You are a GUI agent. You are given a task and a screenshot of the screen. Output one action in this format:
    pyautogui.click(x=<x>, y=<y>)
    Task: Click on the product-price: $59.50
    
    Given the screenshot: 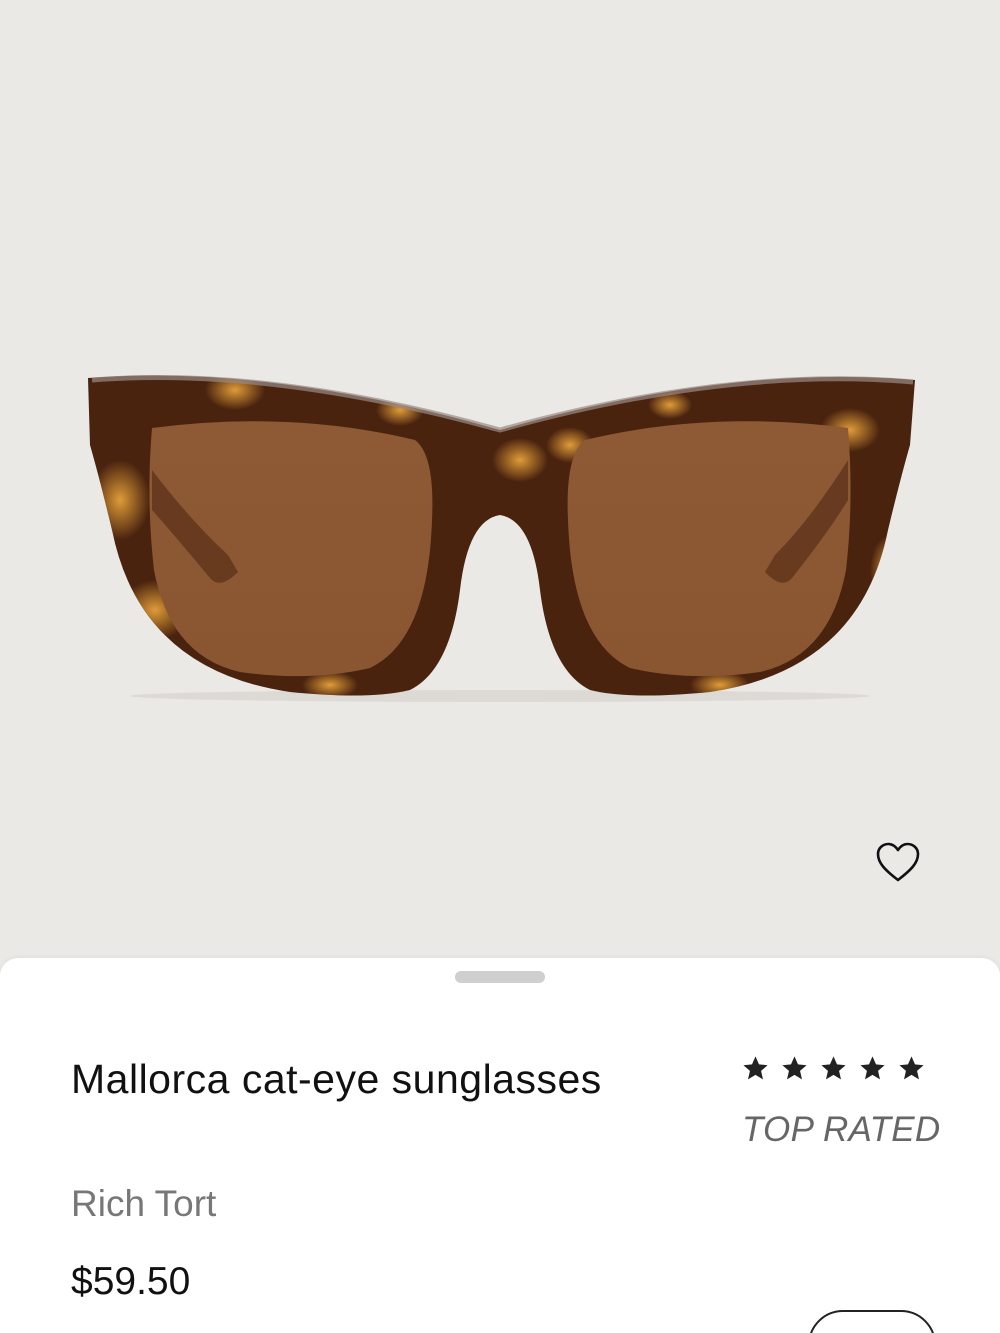 What is the action you would take?
    pyautogui.click(x=131, y=1281)
    